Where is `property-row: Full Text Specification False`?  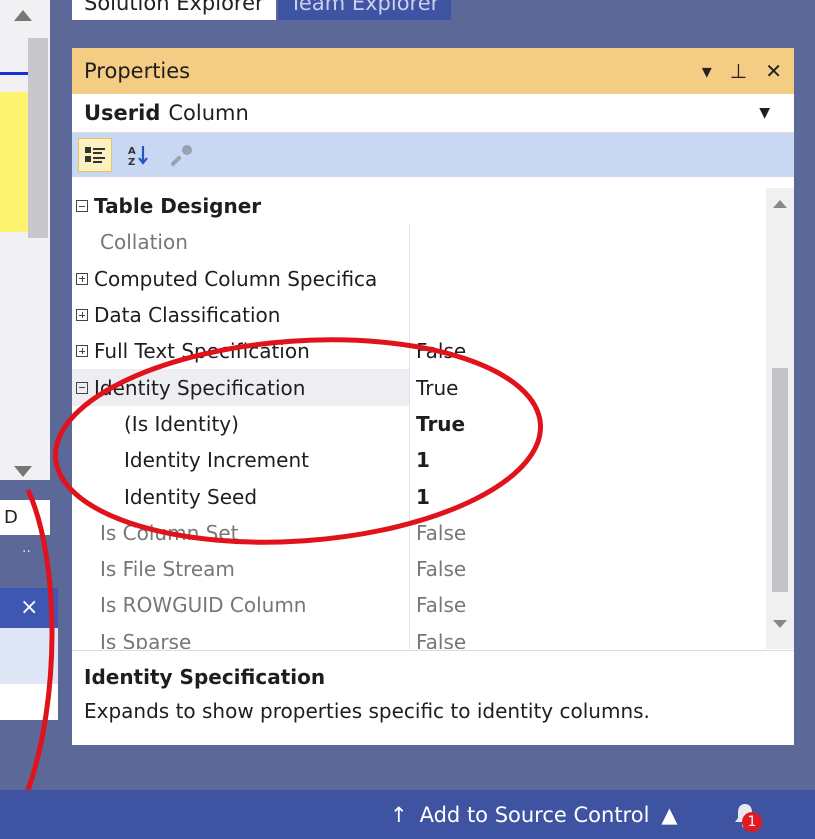 property-row: Full Text Specification False is located at coordinates (433, 351).